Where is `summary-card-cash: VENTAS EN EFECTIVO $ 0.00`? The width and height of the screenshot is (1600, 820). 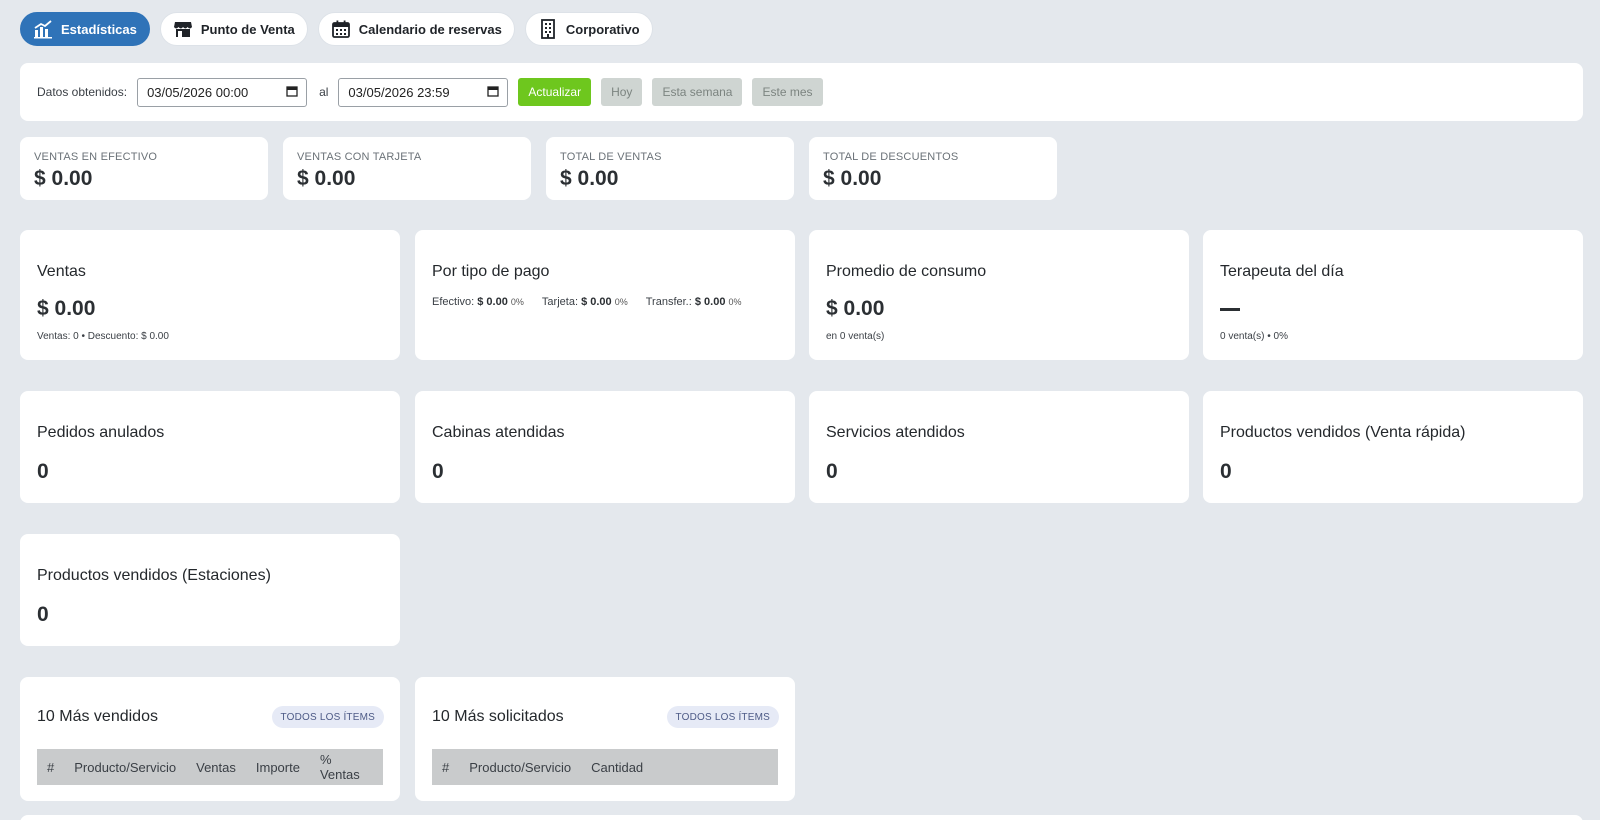 summary-card-cash: VENTAS EN EFECTIVO $ 0.00 is located at coordinates (144, 168).